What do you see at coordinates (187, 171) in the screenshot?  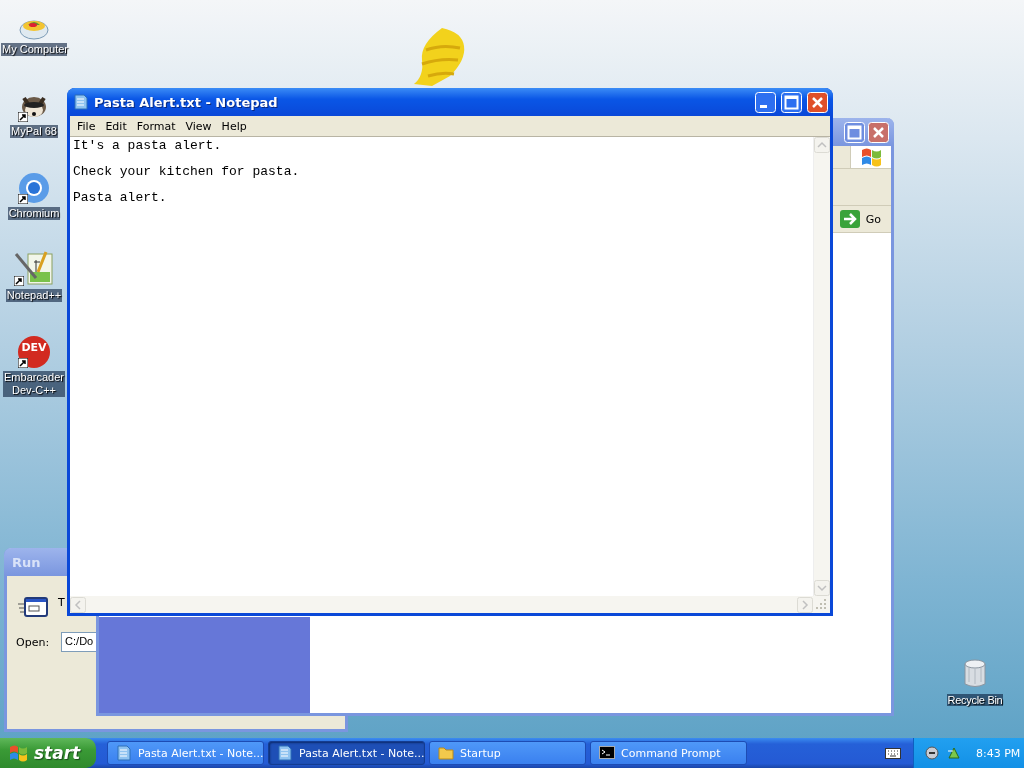 I see `text-line: Check your kitchen for pasta.` at bounding box center [187, 171].